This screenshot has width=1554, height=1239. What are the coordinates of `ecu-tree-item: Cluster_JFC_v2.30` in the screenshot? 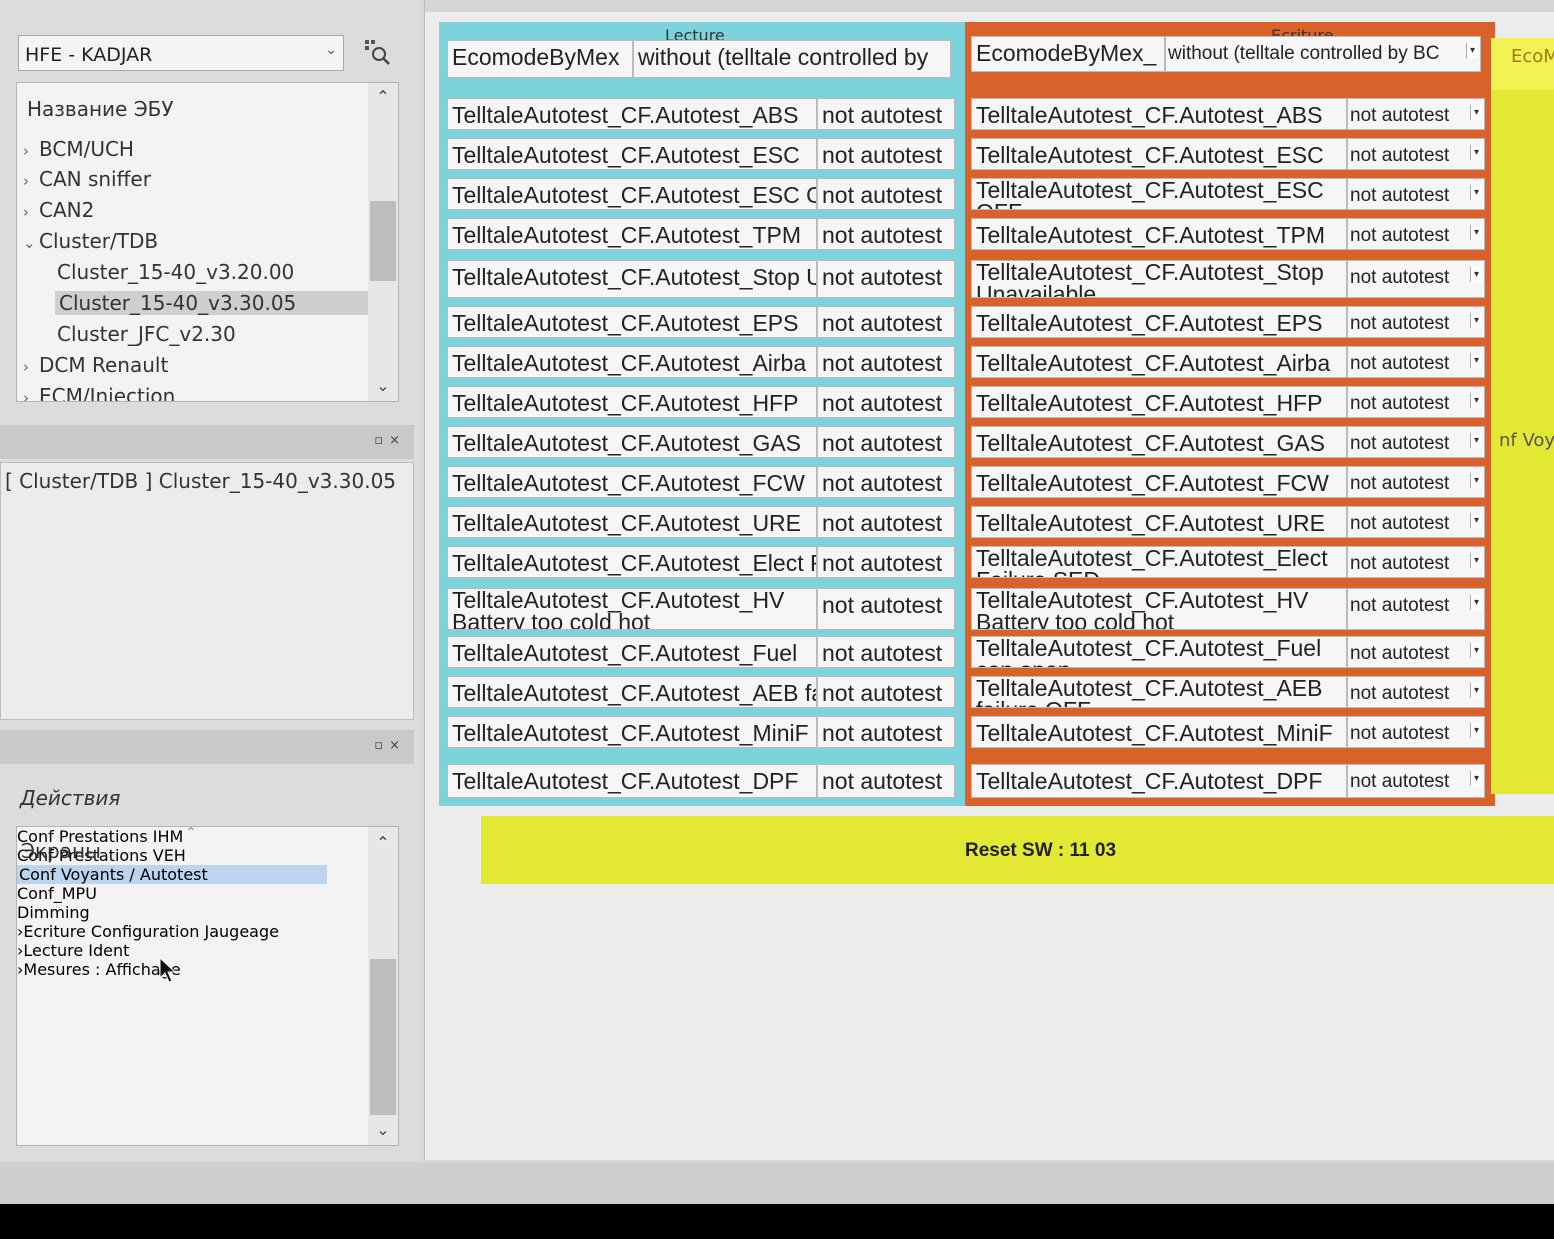 It's located at (146, 334).